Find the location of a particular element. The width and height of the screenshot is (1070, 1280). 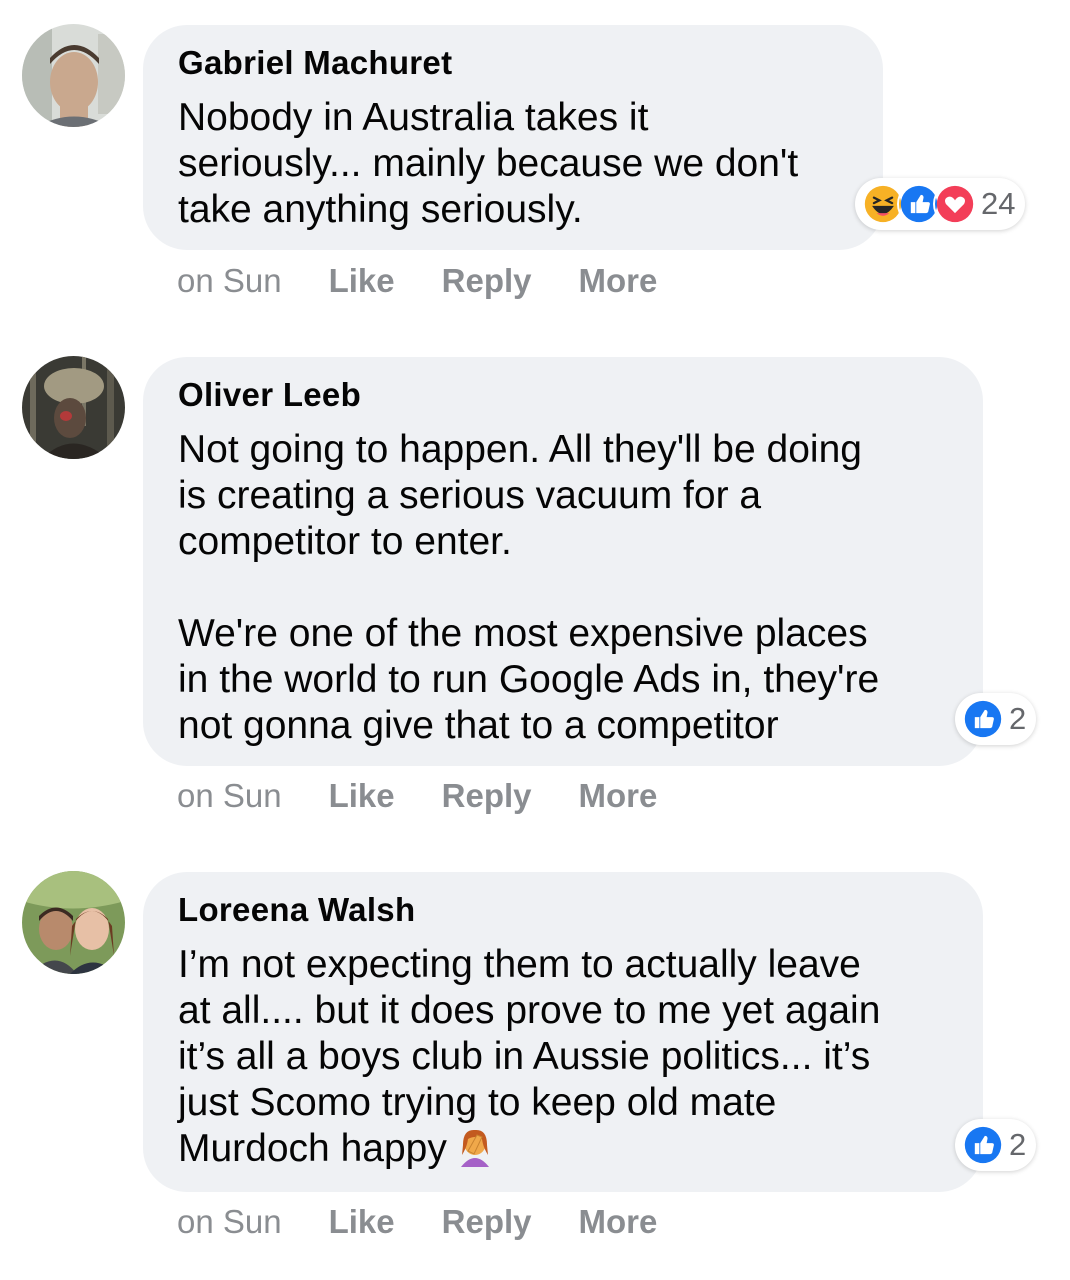

love-icon is located at coordinates (955, 204).